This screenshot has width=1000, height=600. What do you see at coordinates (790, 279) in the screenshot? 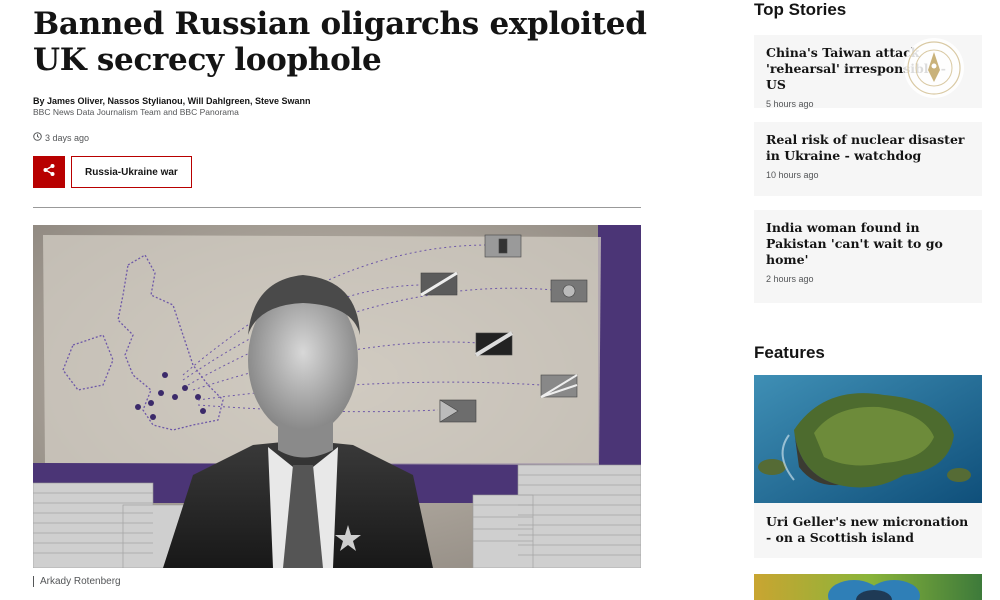
I see `story-time: 2 hours ago` at bounding box center [790, 279].